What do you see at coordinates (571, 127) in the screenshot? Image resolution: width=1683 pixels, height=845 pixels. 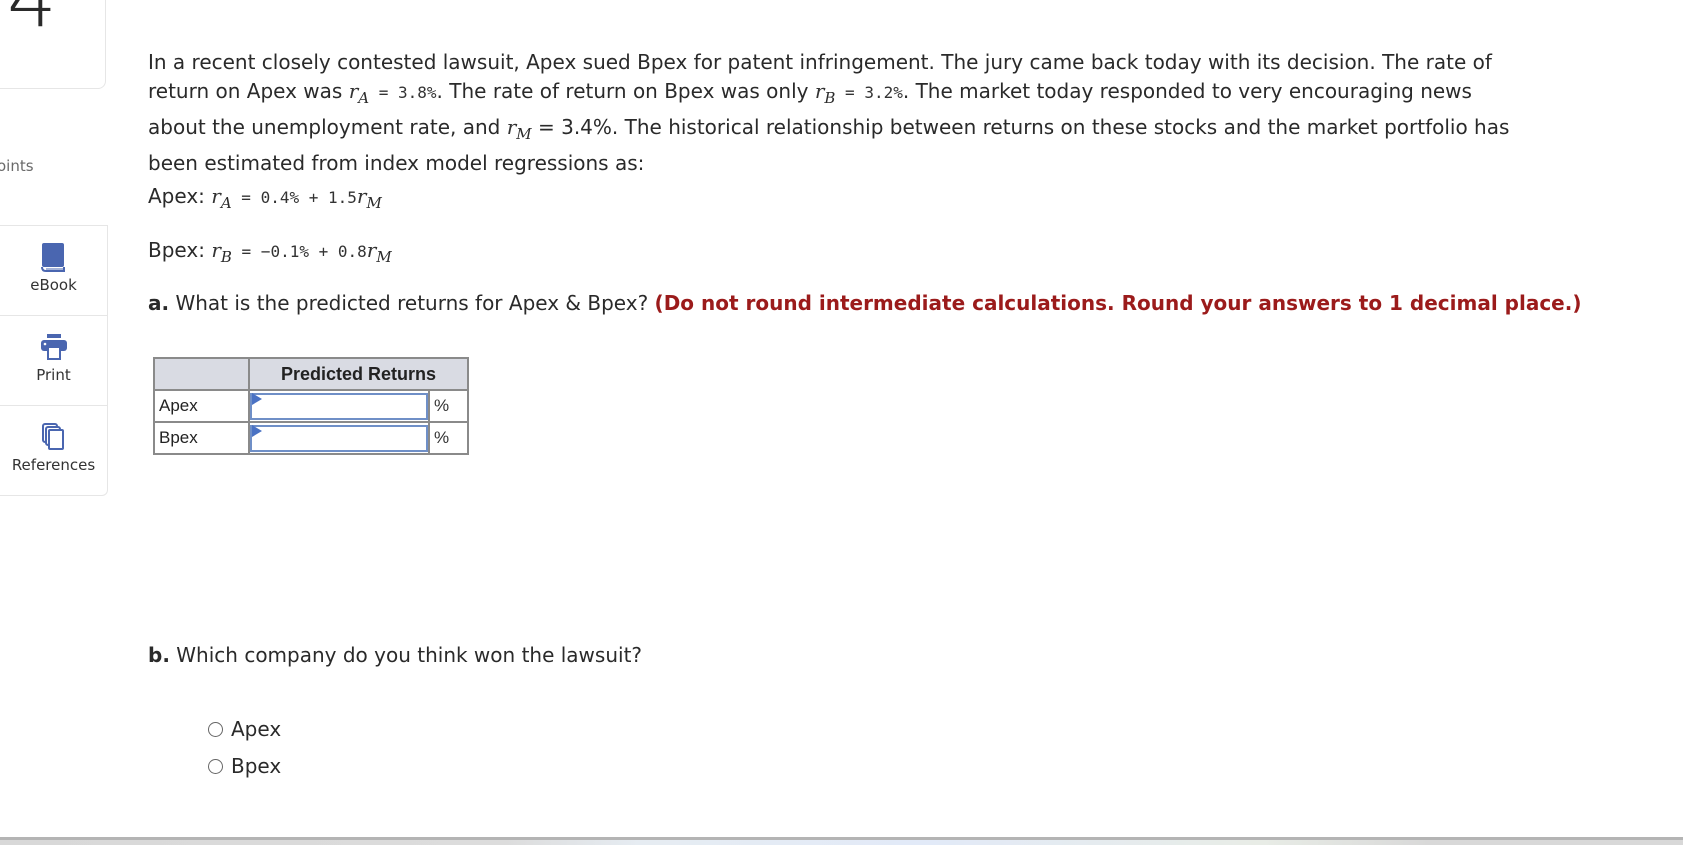 I see `rm-value: = 3.4%` at bounding box center [571, 127].